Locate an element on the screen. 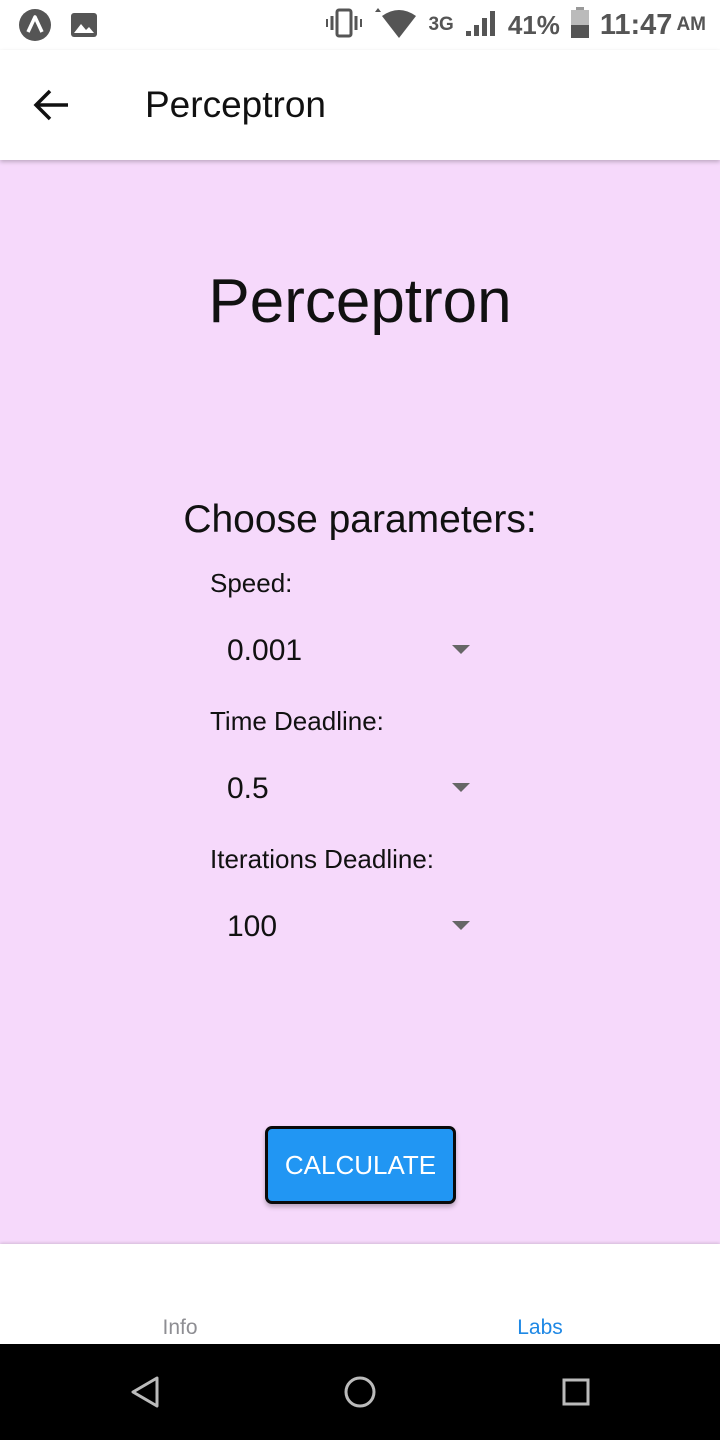  nav-recents-icon is located at coordinates (576, 1397).